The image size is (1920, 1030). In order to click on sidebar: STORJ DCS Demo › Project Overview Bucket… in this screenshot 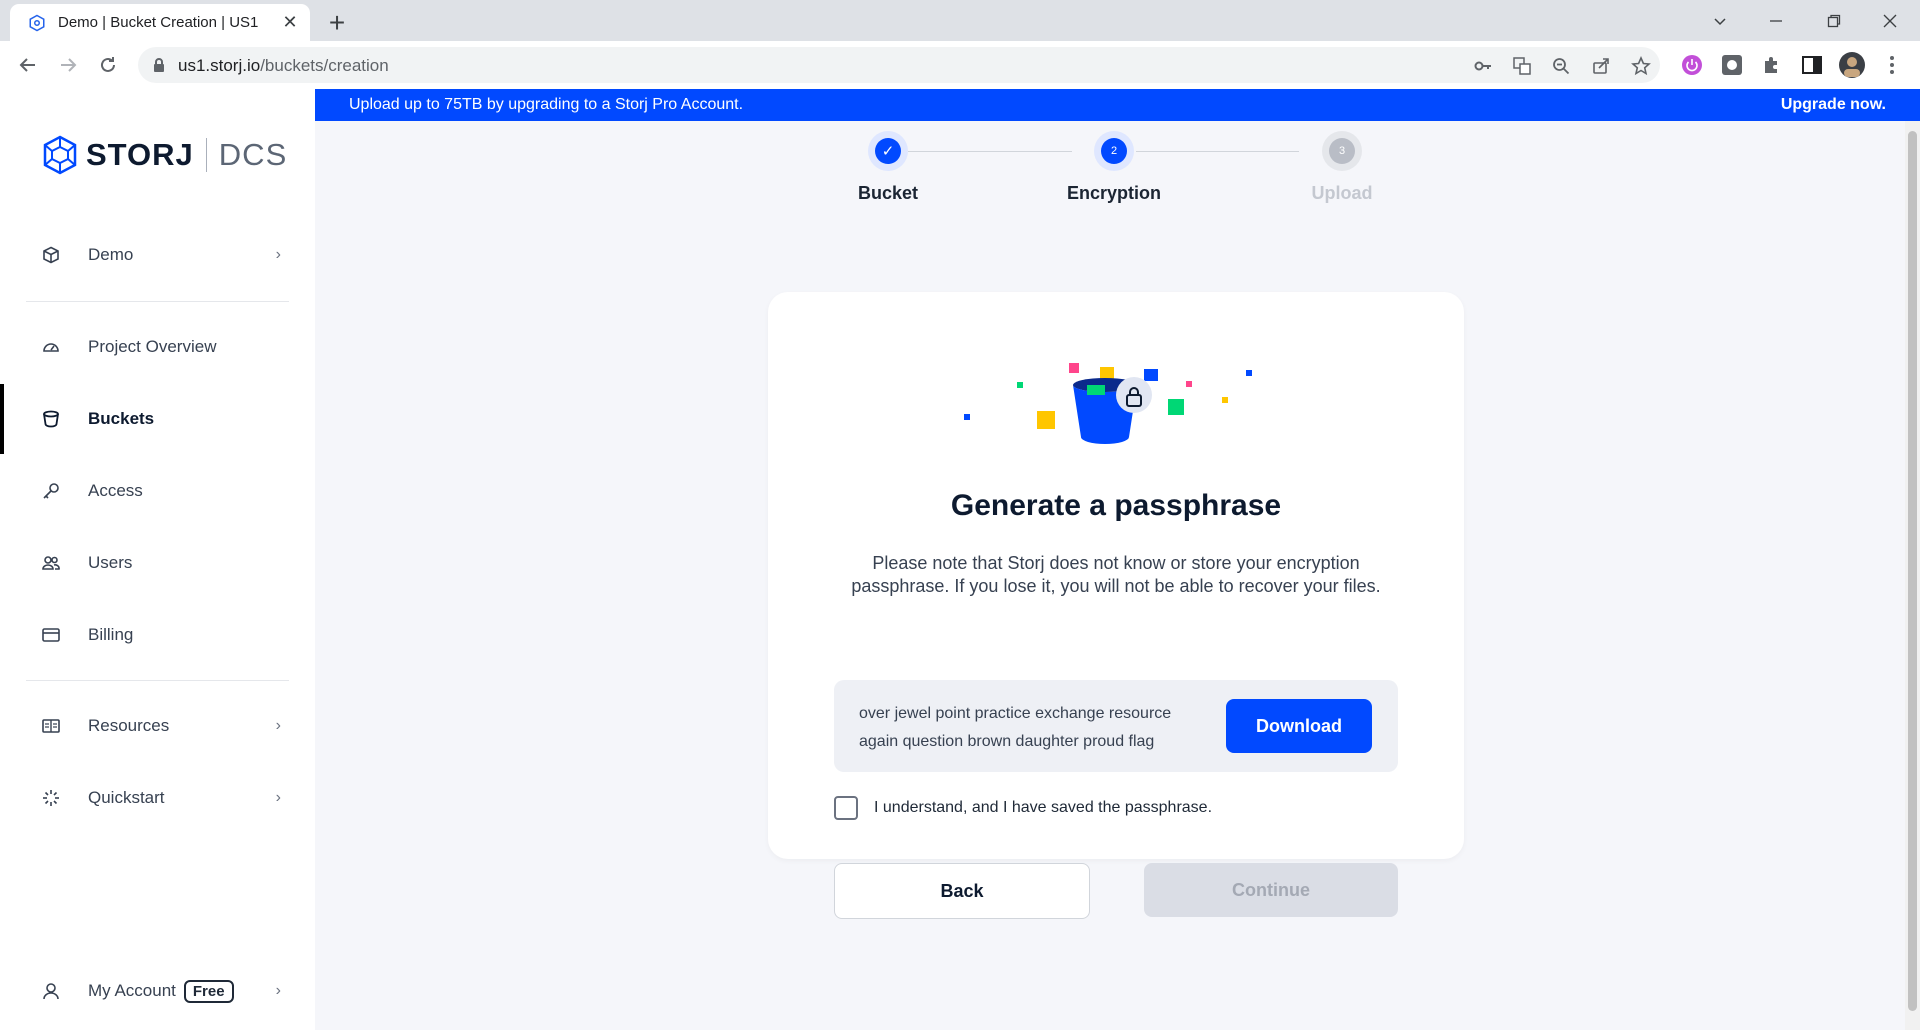, I will do `click(157, 559)`.